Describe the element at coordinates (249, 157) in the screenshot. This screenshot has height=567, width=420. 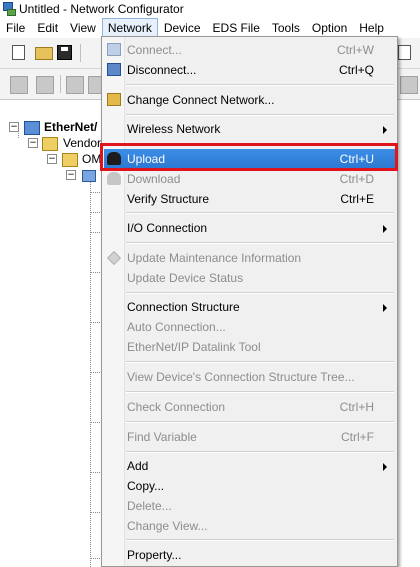
I see `upload-callout-box` at that location.